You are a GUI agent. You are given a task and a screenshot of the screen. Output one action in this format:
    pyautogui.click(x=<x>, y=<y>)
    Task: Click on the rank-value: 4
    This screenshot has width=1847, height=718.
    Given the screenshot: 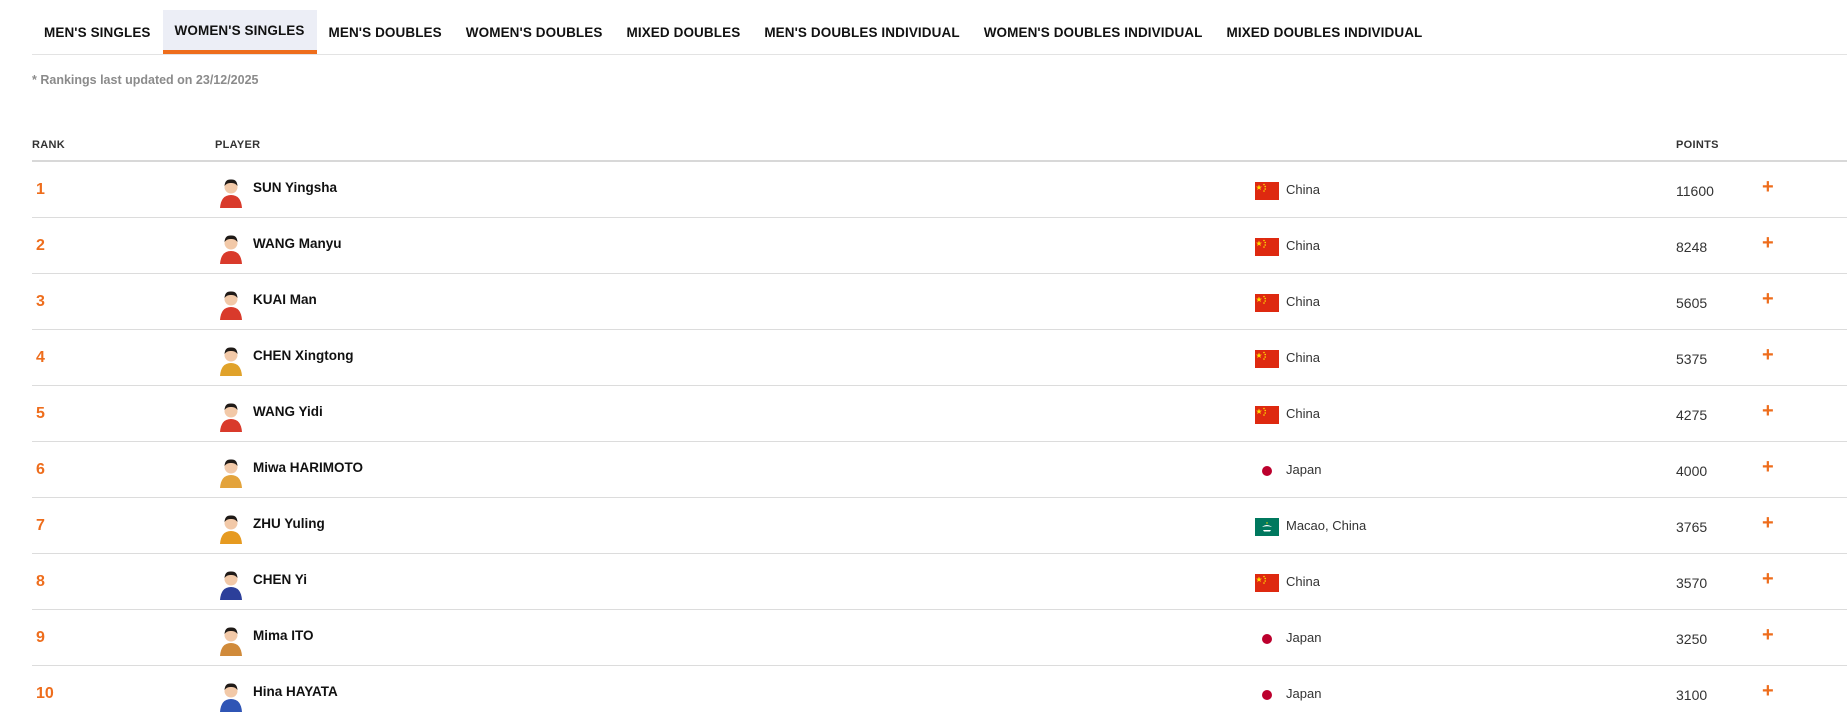 What is the action you would take?
    pyautogui.click(x=40, y=357)
    